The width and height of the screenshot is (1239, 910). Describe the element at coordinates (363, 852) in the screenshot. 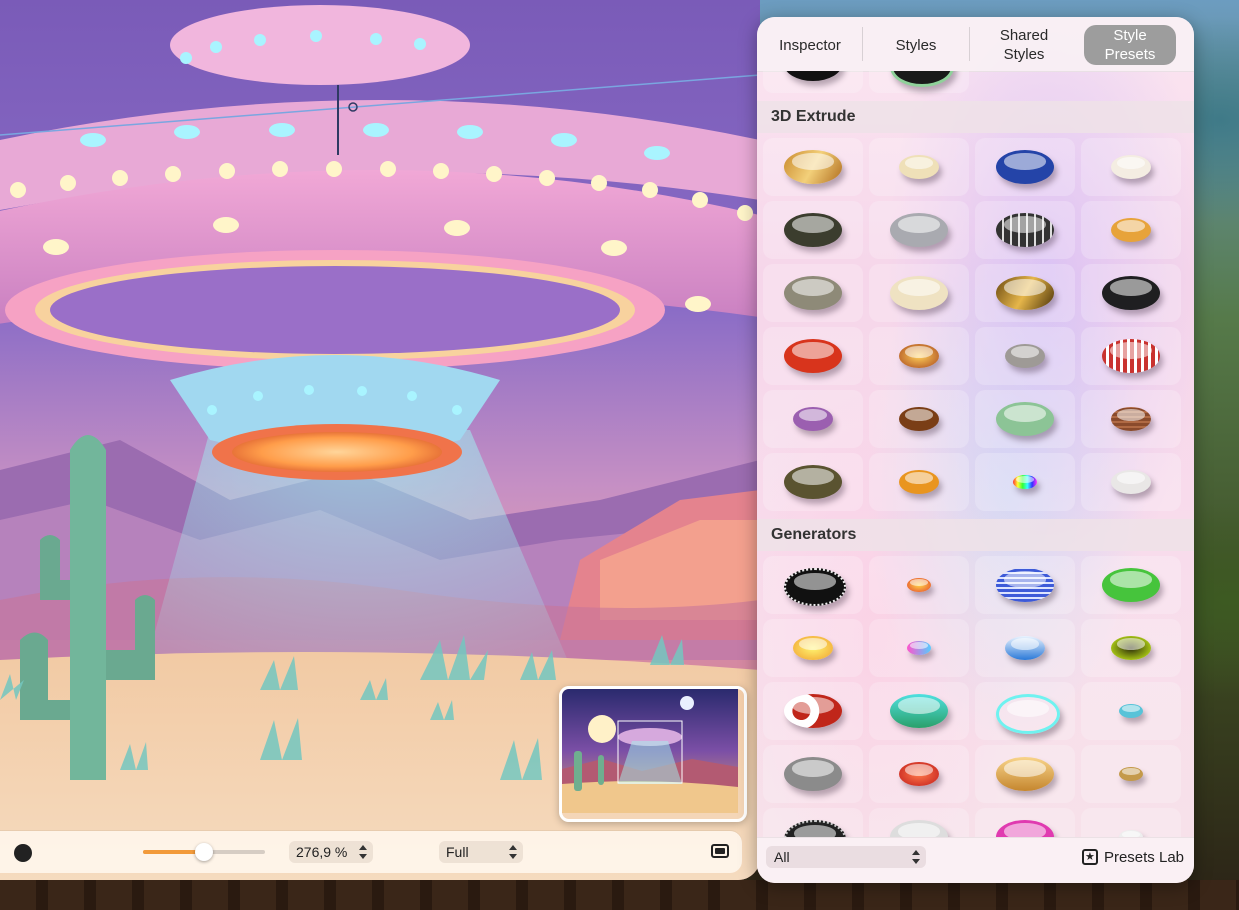

I see `stepper-arrows-icon` at that location.